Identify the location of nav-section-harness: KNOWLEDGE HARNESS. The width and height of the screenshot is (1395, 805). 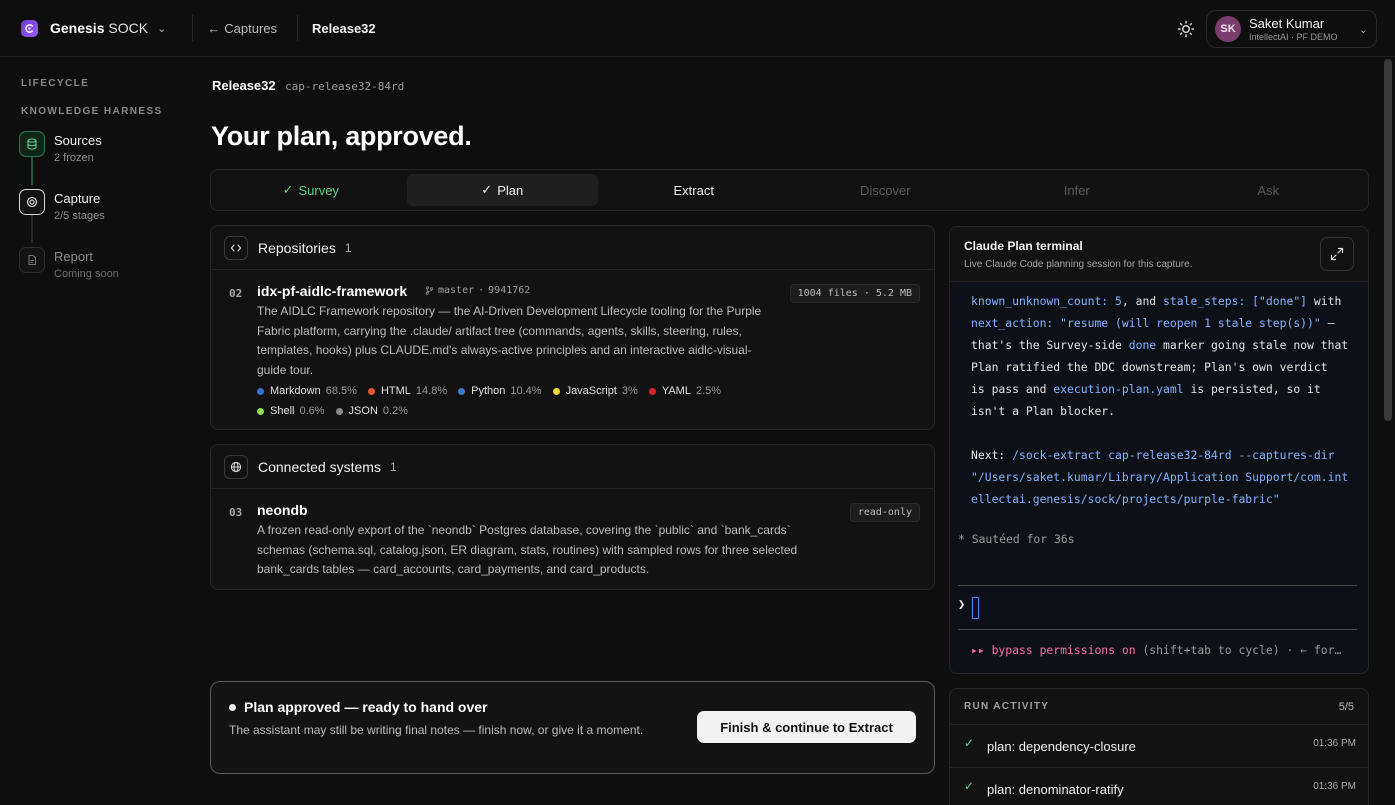
(92, 111).